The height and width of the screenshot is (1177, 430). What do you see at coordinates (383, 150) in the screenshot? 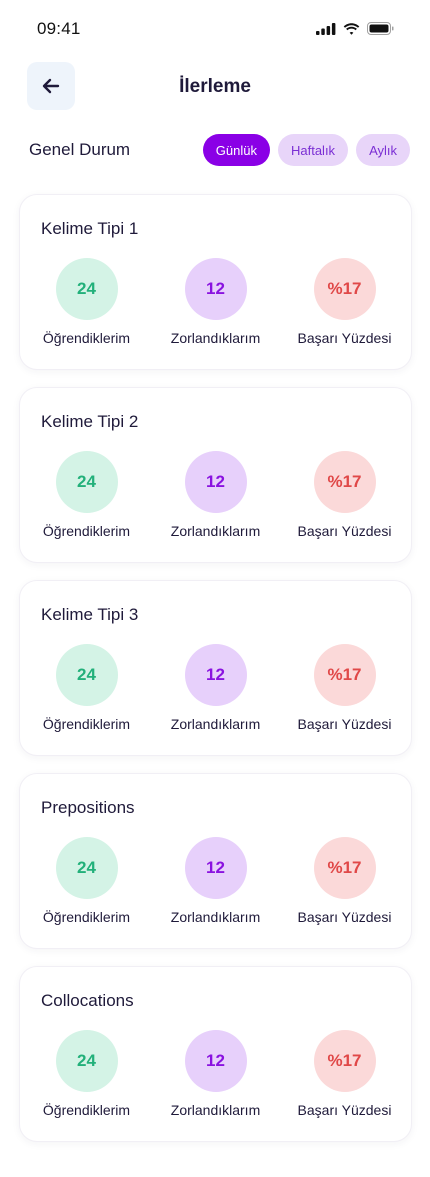
I see `filter-chip-monthly: Aylık` at bounding box center [383, 150].